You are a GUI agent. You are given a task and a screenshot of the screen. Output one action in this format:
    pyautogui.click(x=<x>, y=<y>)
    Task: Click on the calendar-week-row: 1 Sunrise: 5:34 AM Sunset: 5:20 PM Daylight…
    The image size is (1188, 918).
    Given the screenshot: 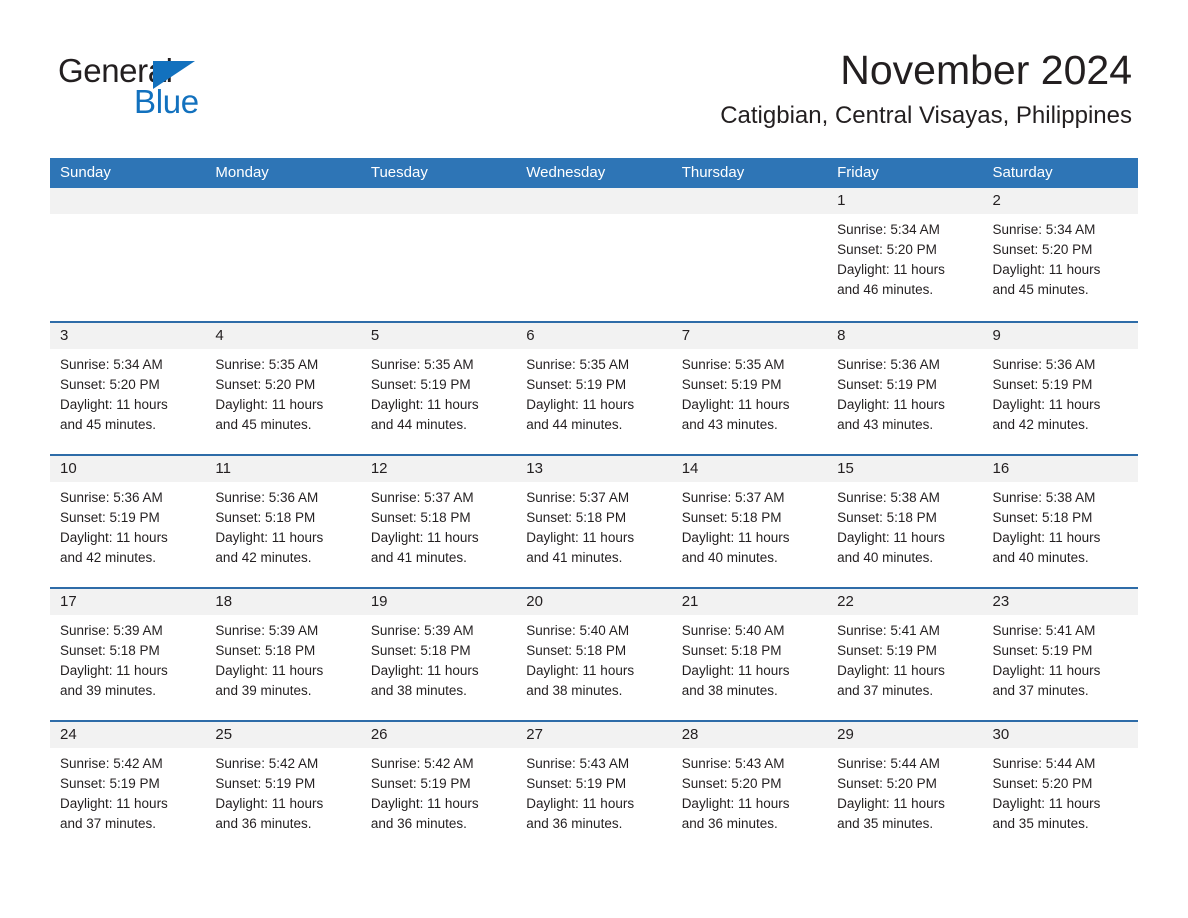 What is the action you would take?
    pyautogui.click(x=594, y=254)
    